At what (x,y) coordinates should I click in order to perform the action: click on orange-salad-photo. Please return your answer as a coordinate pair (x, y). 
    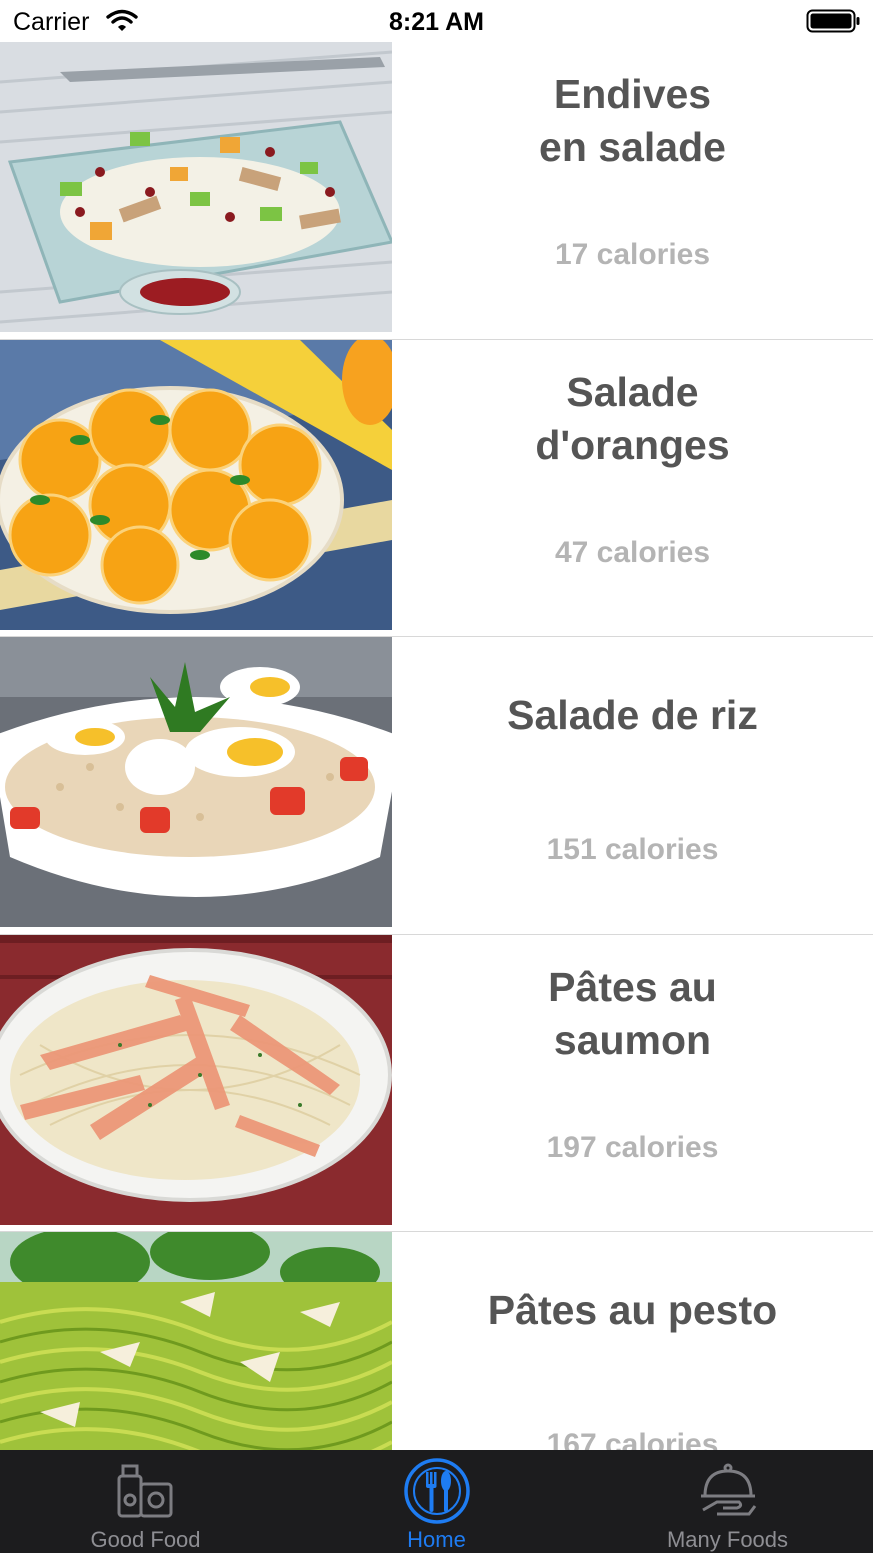
    Looking at the image, I should click on (196, 484).